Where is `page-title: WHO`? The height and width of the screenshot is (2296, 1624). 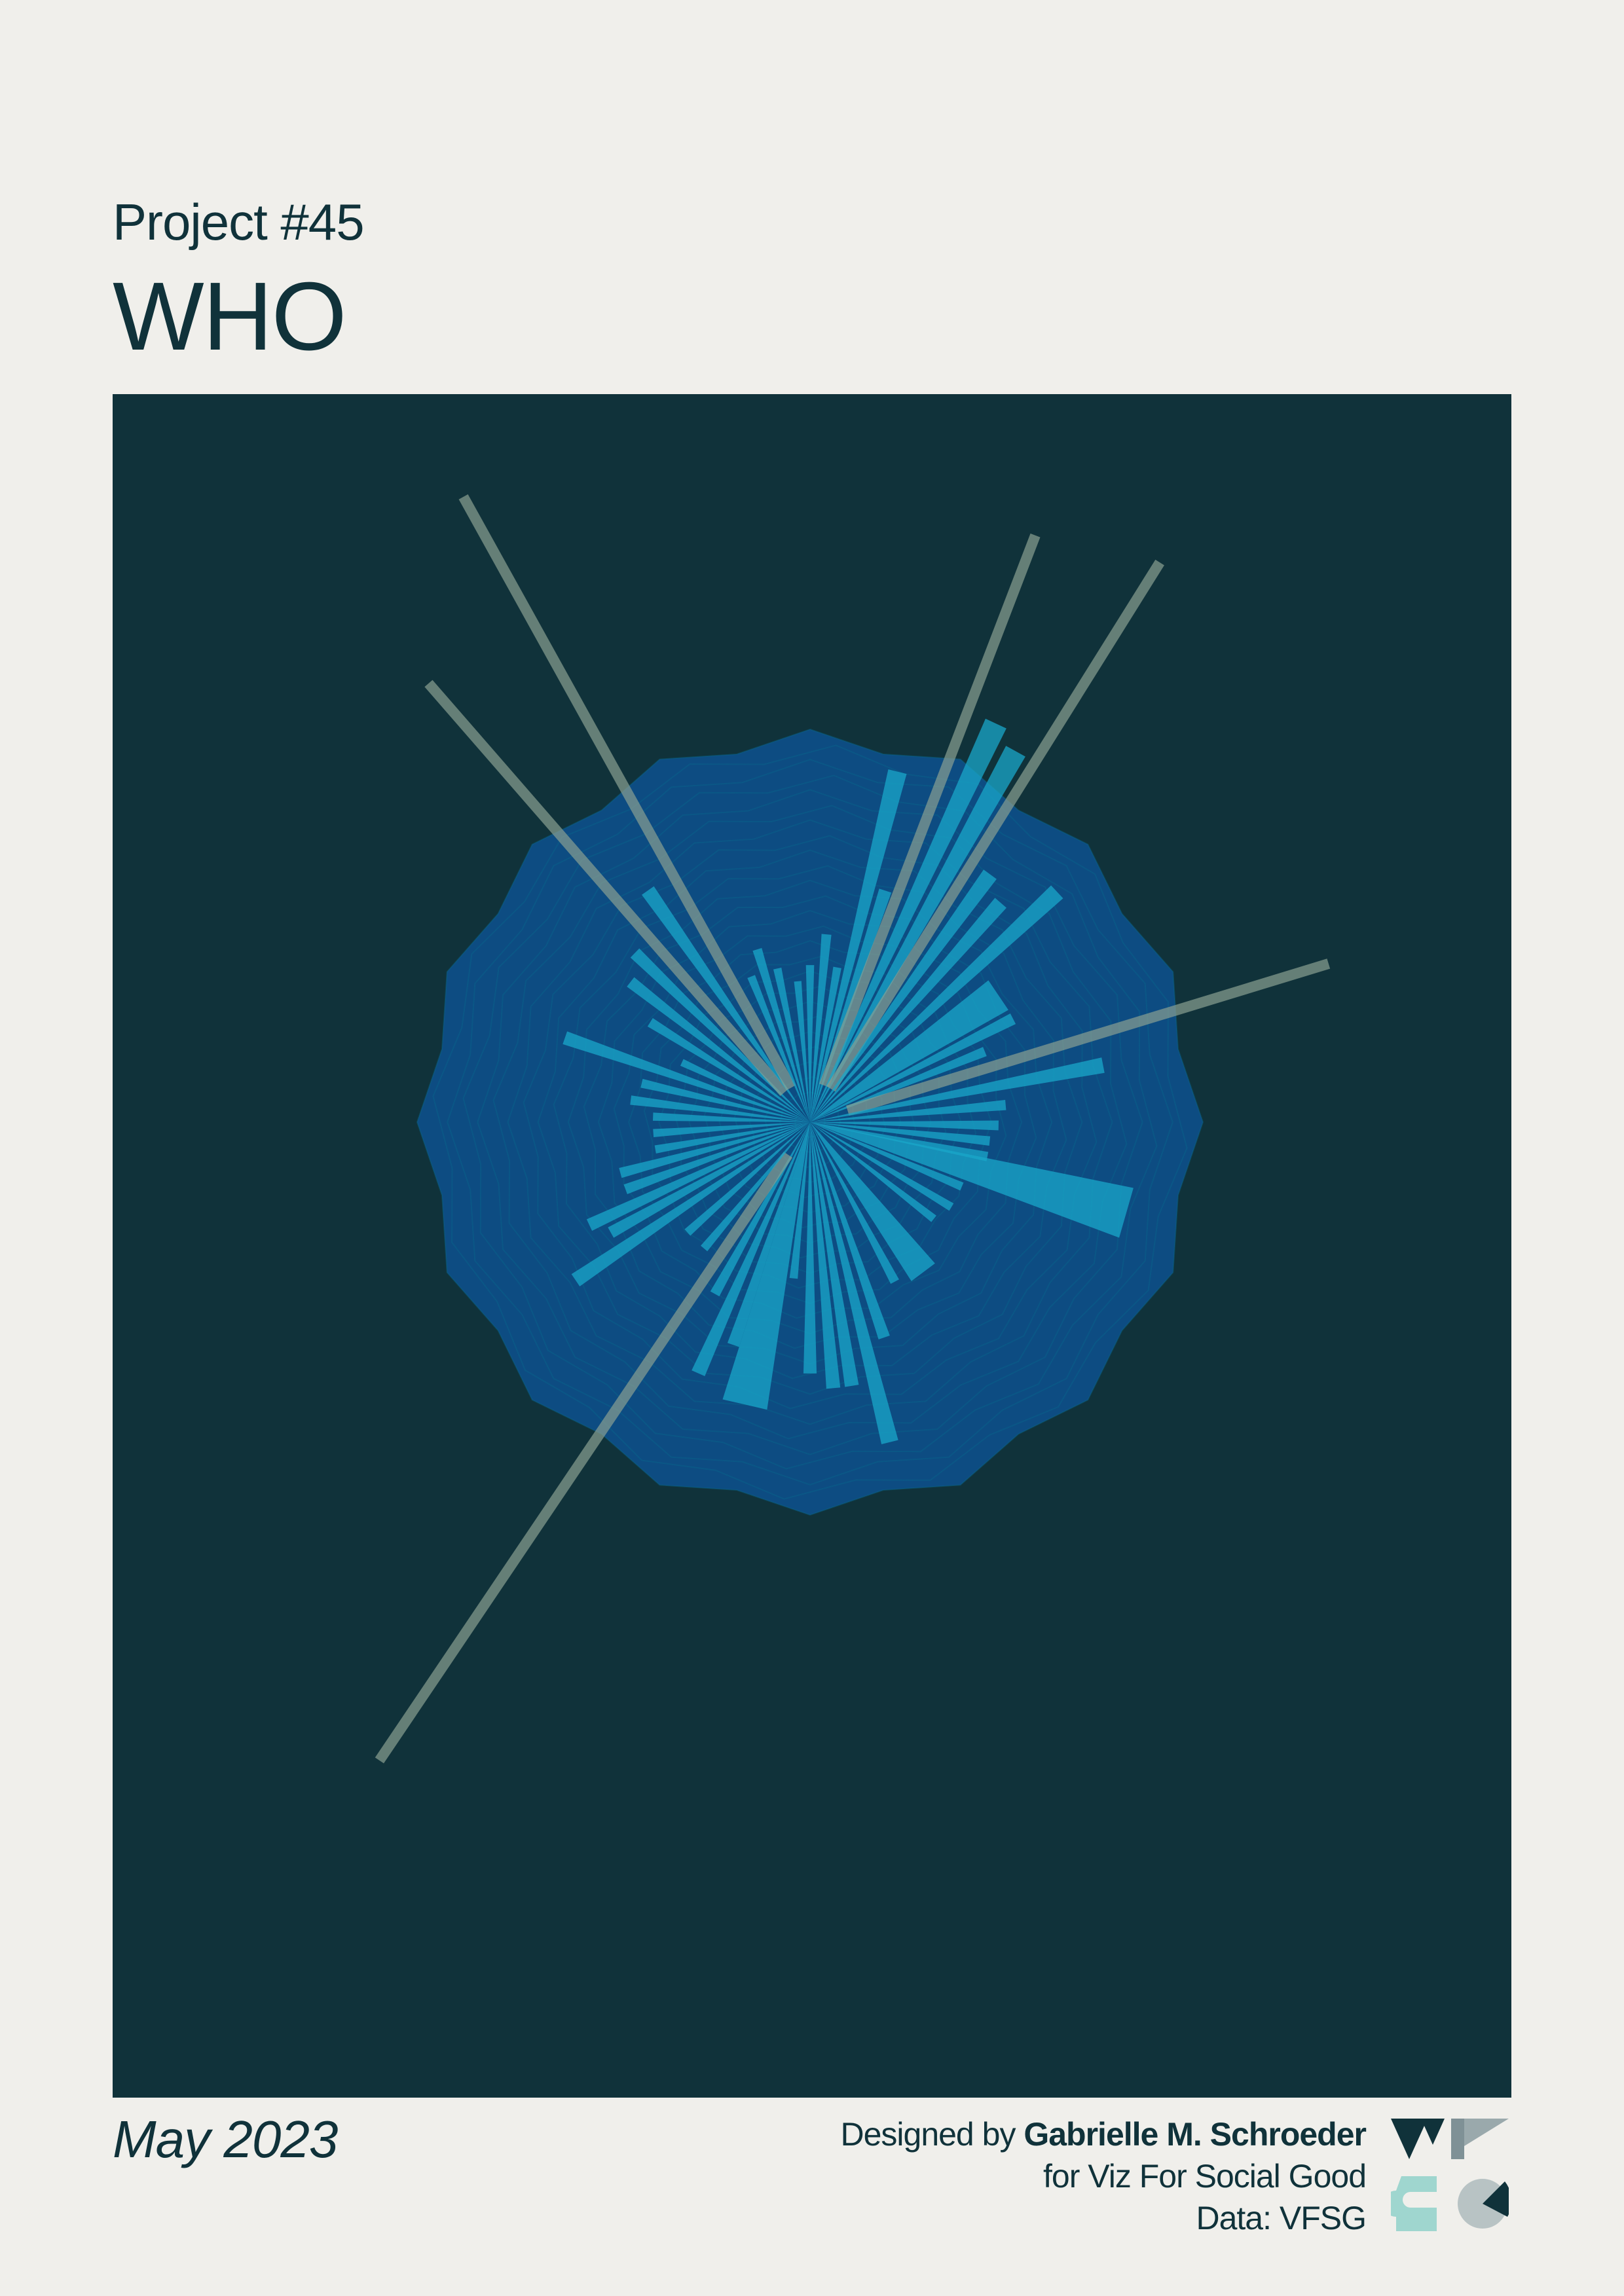 page-title: WHO is located at coordinates (230, 317).